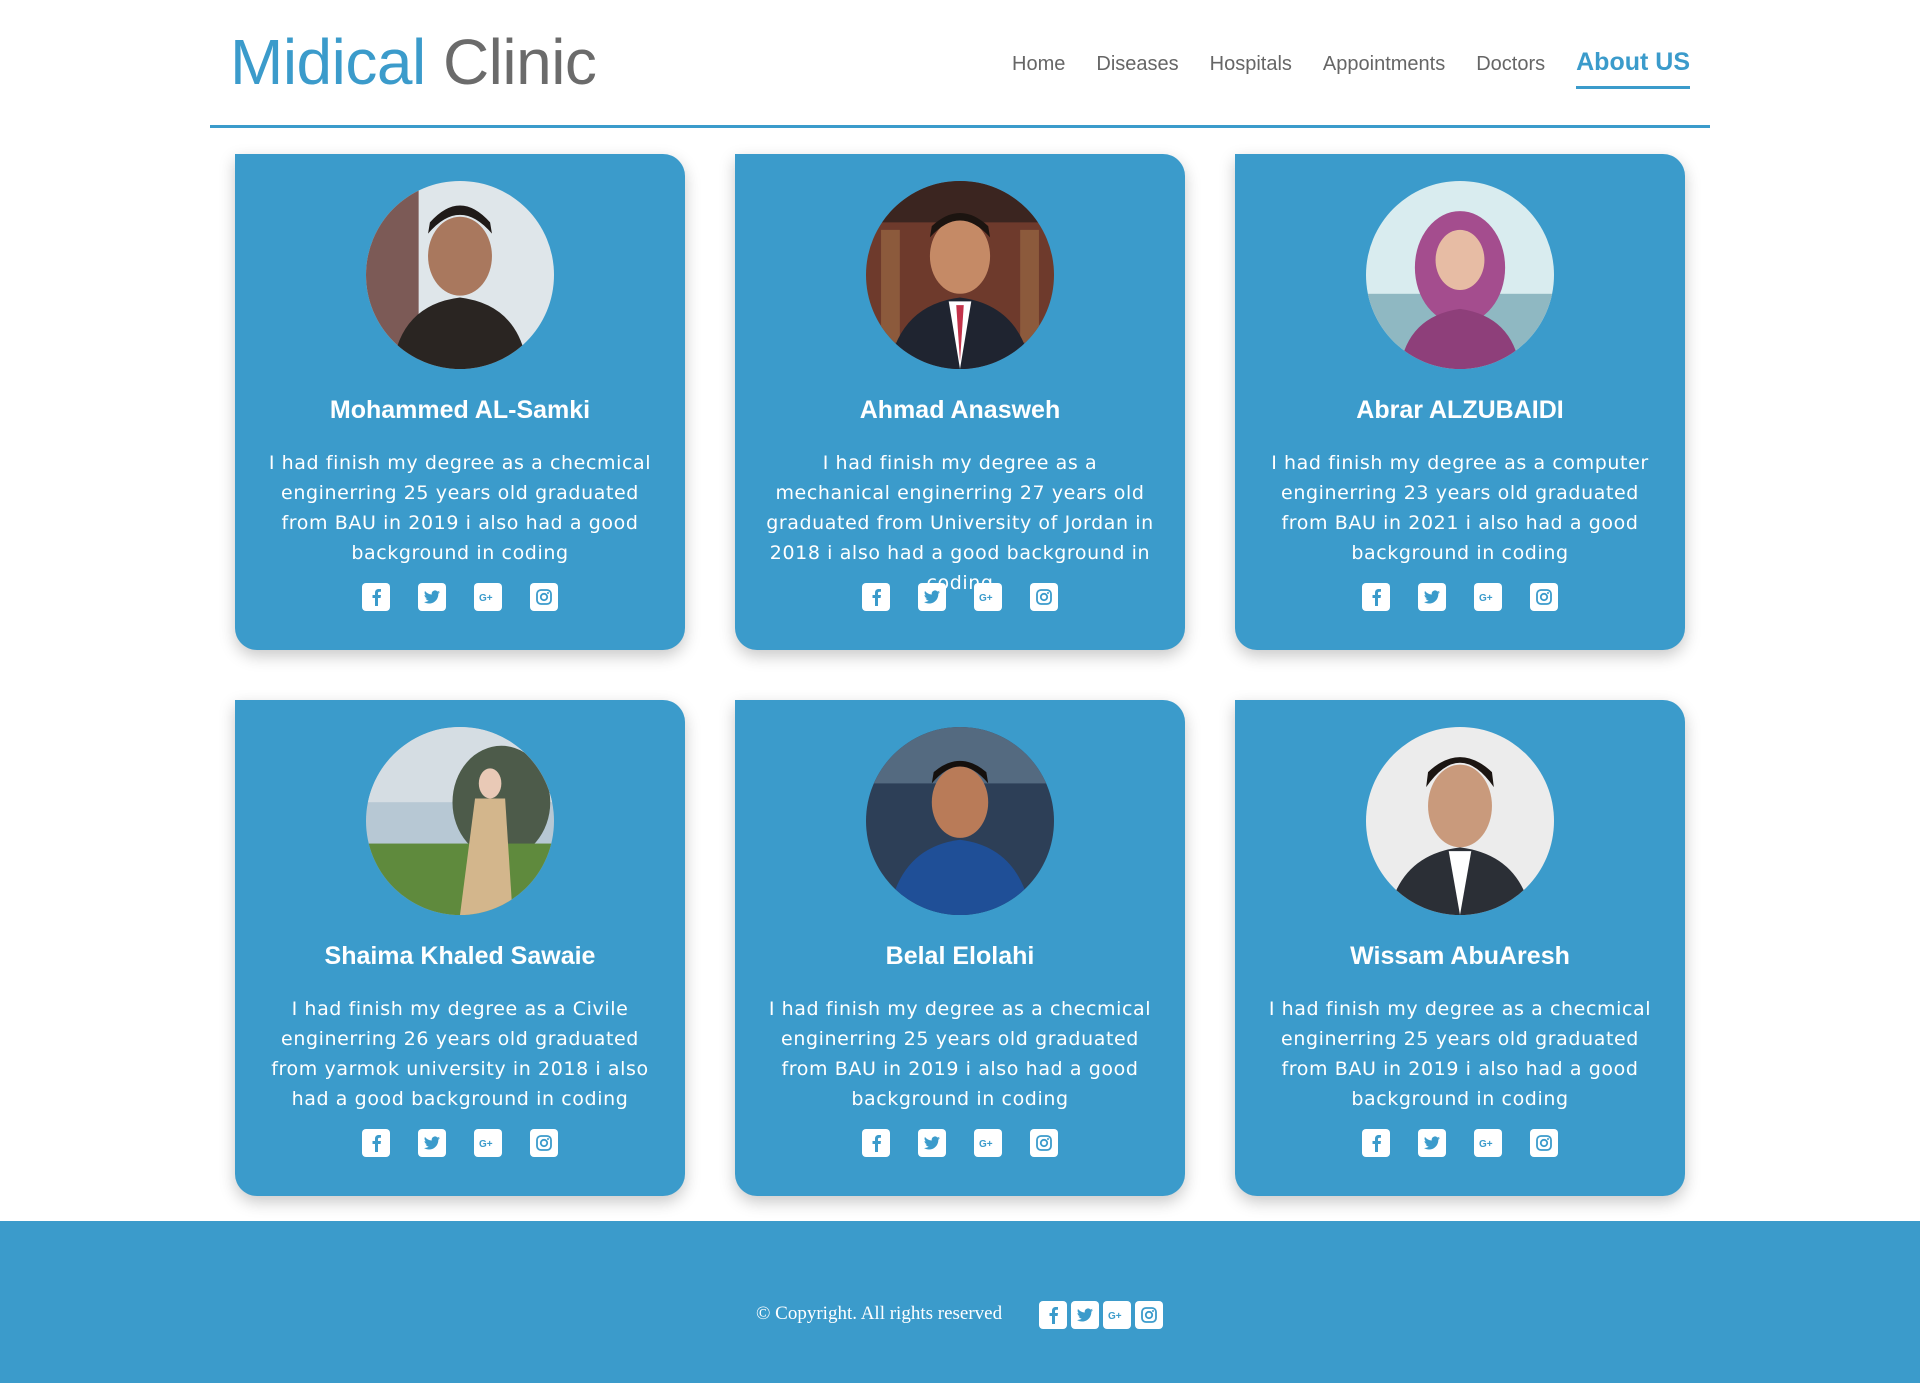  What do you see at coordinates (1251, 64) in the screenshot?
I see `nav-hospitals: Hospitals` at bounding box center [1251, 64].